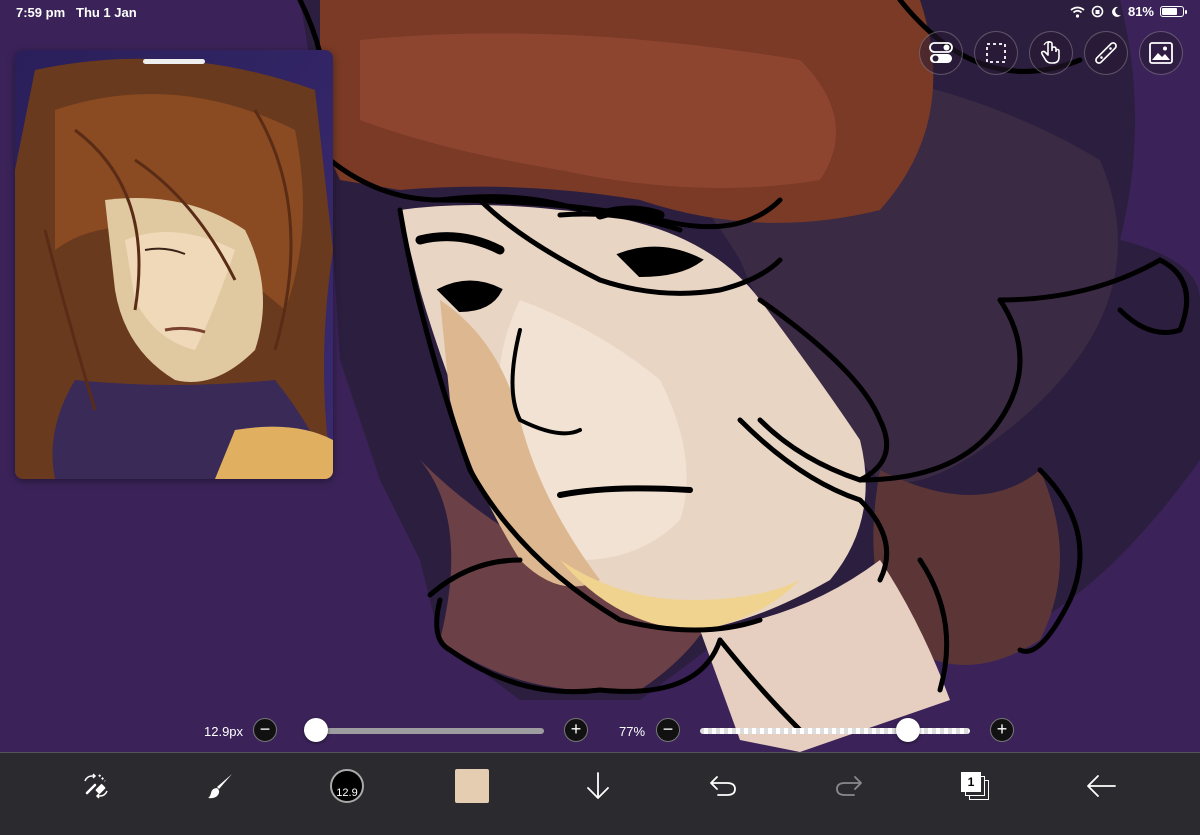 Image resolution: width=1200 pixels, height=835 pixels. I want to click on brush-size-label: 12.9px, so click(224, 731).